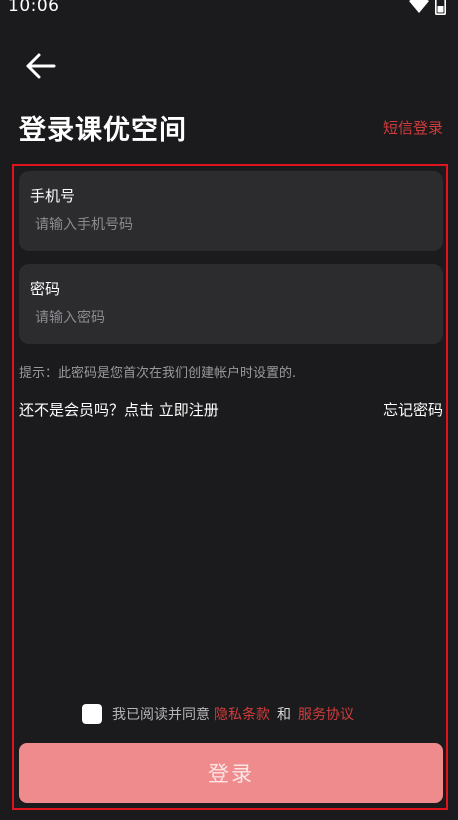 Image resolution: width=458 pixels, height=820 pixels. I want to click on agreement-prefix: 我已阅读并同意, so click(161, 715).